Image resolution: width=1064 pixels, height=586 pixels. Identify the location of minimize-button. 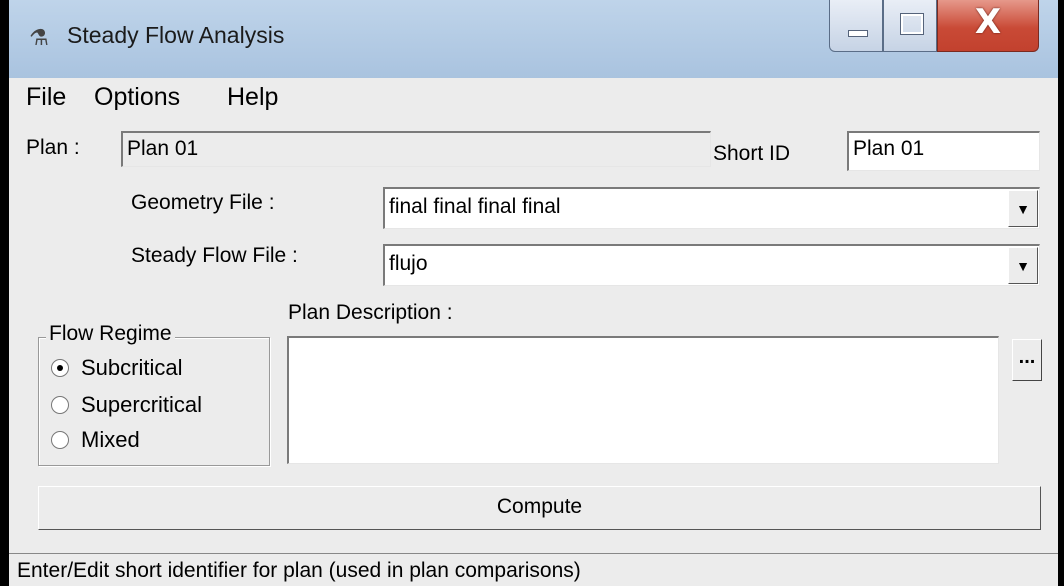
(856, 26).